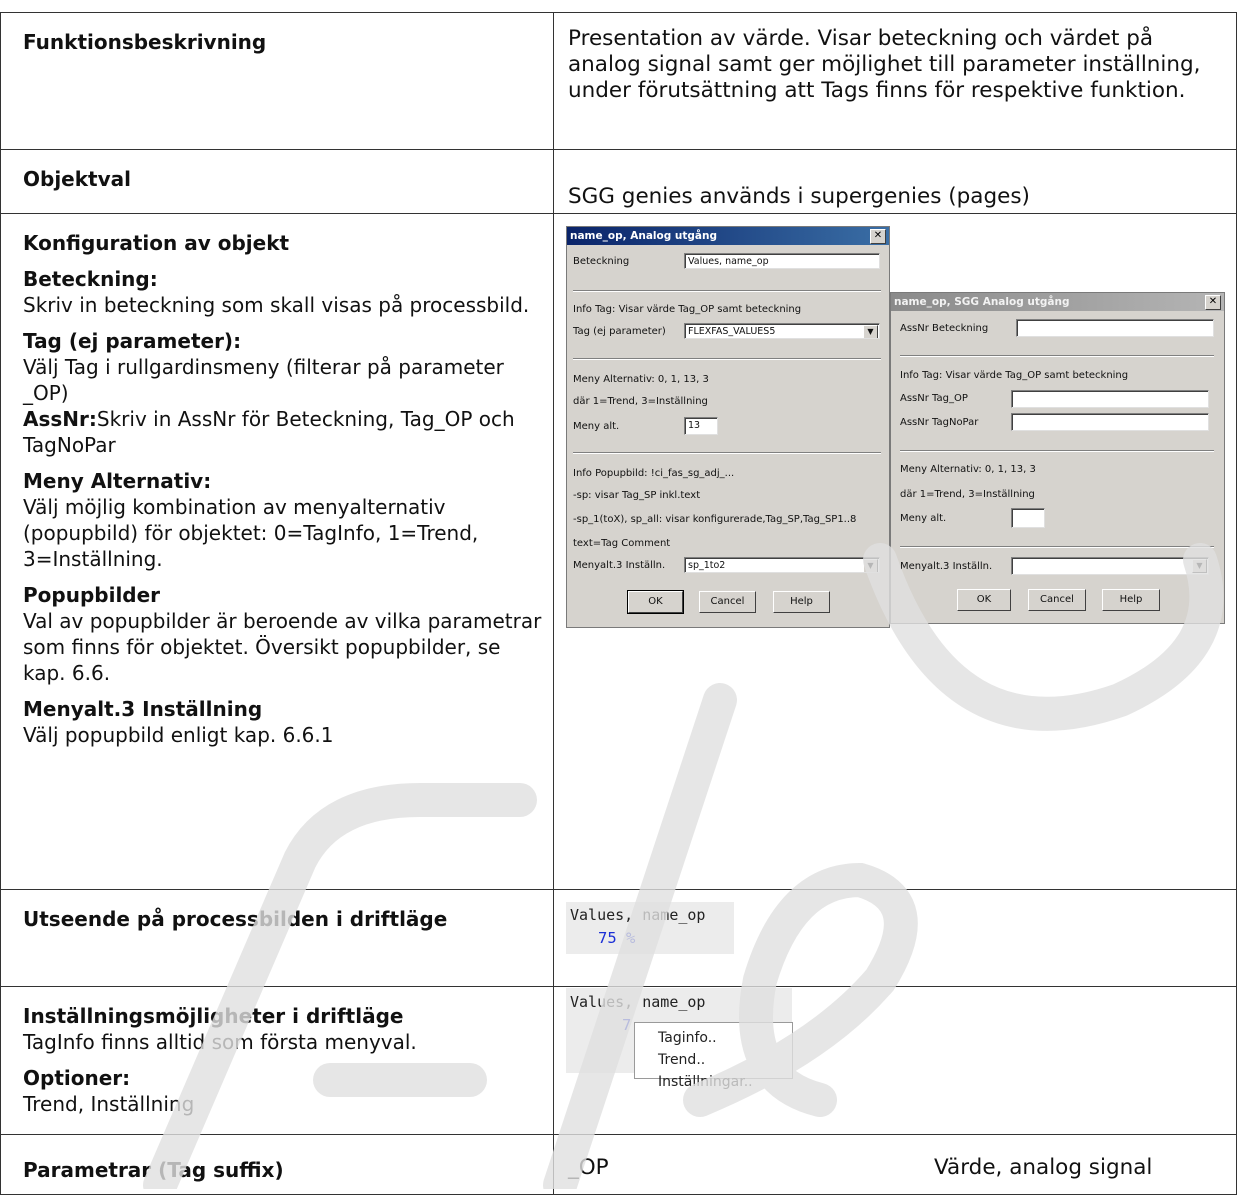 Image resolution: width=1237 pixels, height=1195 pixels. I want to click on text-line: text=Tag Comment, so click(622, 543).